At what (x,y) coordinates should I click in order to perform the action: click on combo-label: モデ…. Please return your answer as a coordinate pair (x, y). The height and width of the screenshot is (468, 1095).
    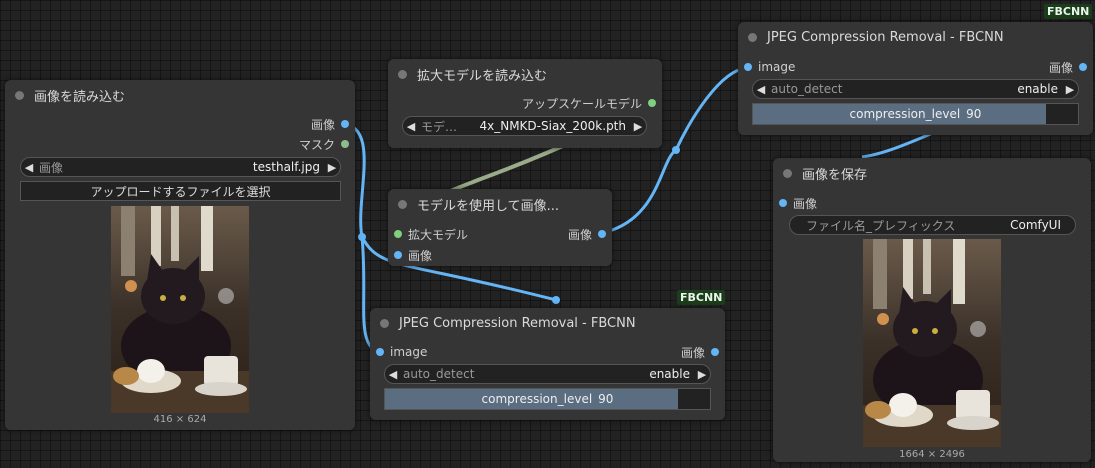
    Looking at the image, I should click on (439, 126).